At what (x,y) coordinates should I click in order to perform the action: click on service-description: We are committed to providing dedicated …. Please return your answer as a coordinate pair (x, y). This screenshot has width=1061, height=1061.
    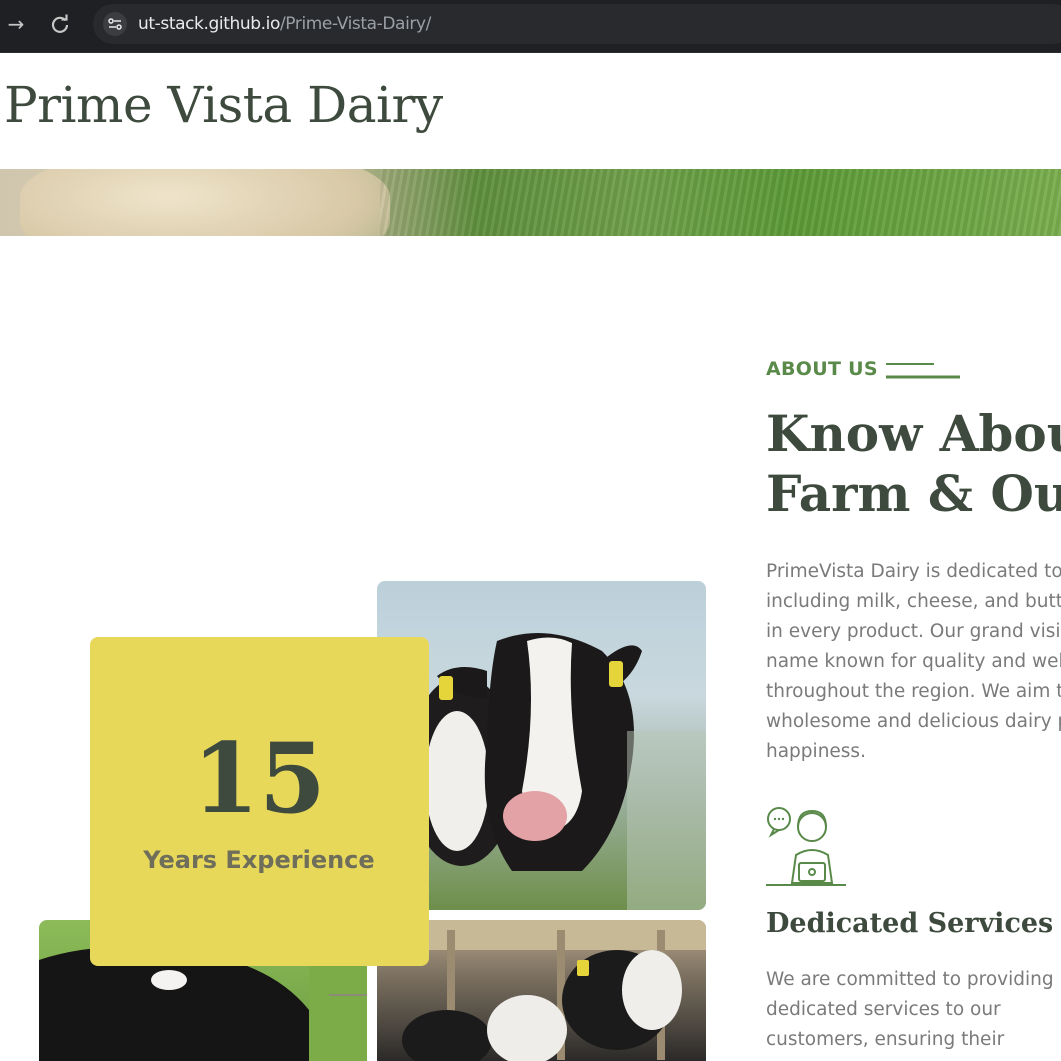
    Looking at the image, I should click on (913, 1010).